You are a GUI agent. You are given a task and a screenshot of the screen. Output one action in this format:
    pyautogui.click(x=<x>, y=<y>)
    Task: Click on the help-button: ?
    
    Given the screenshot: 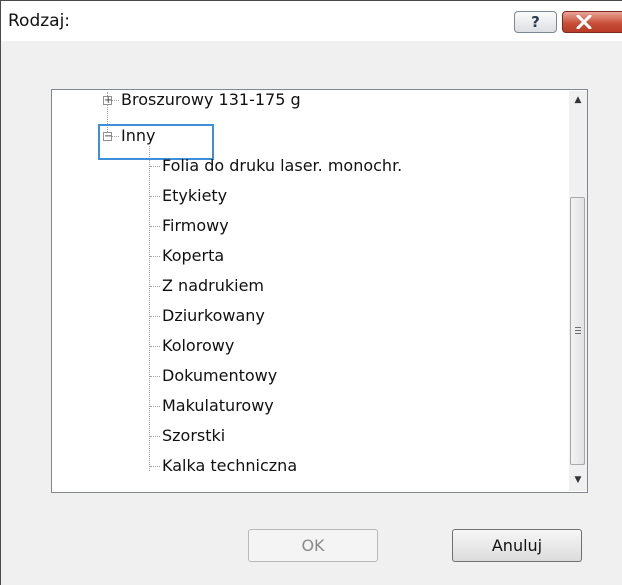 What is the action you would take?
    pyautogui.click(x=535, y=22)
    